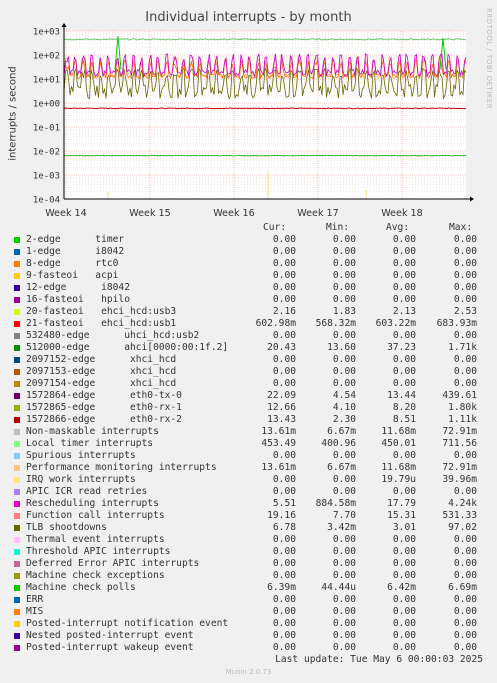 This screenshot has height=683, width=497. Describe the element at coordinates (248, 672) in the screenshot. I see `munin-version: Munin 2.0.73` at that location.